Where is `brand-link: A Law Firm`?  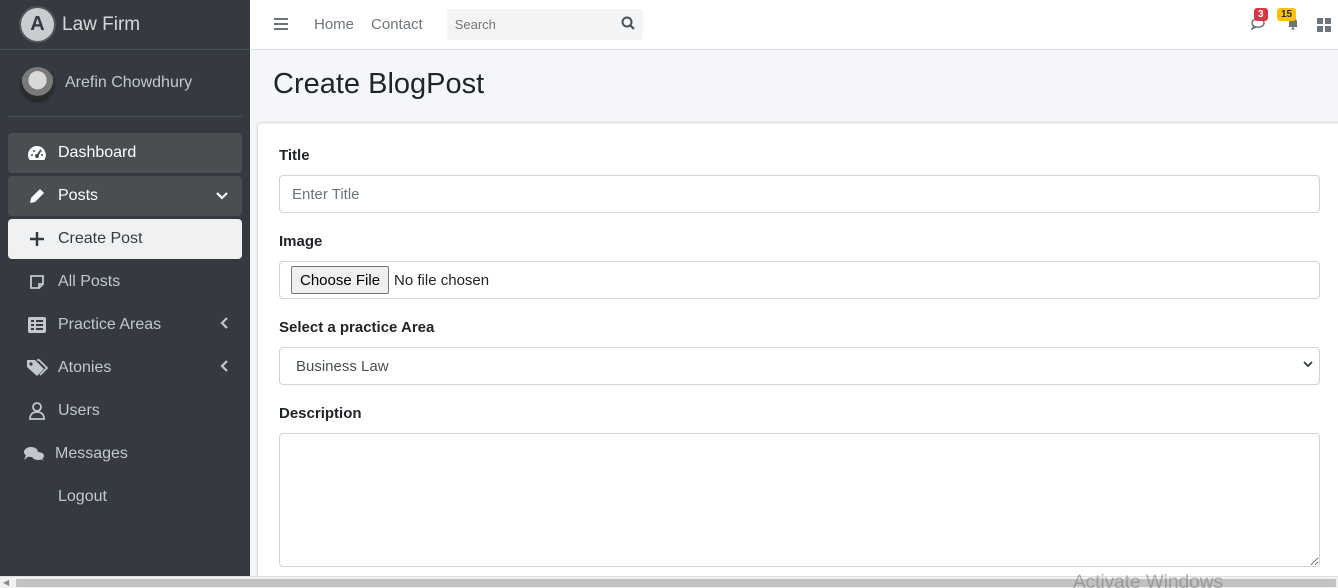
brand-link: A Law Firm is located at coordinates (125, 25).